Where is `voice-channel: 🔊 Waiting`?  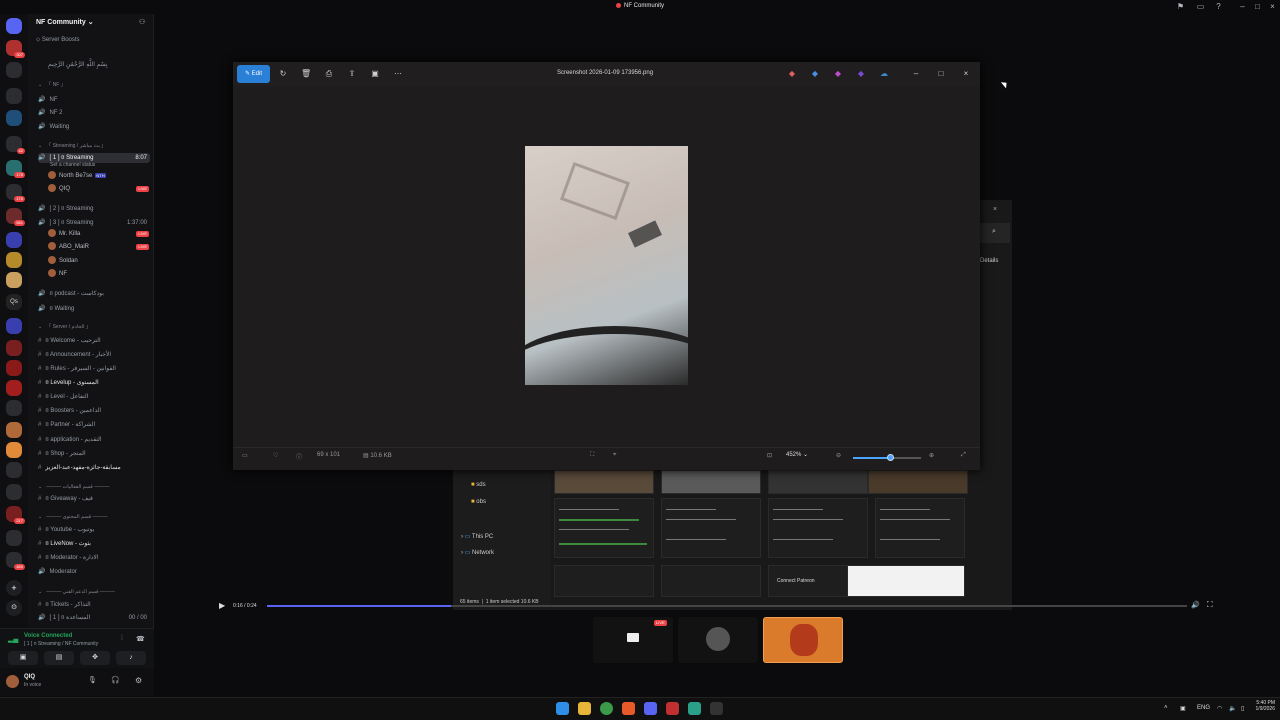 voice-channel: 🔊 Waiting is located at coordinates (94, 127).